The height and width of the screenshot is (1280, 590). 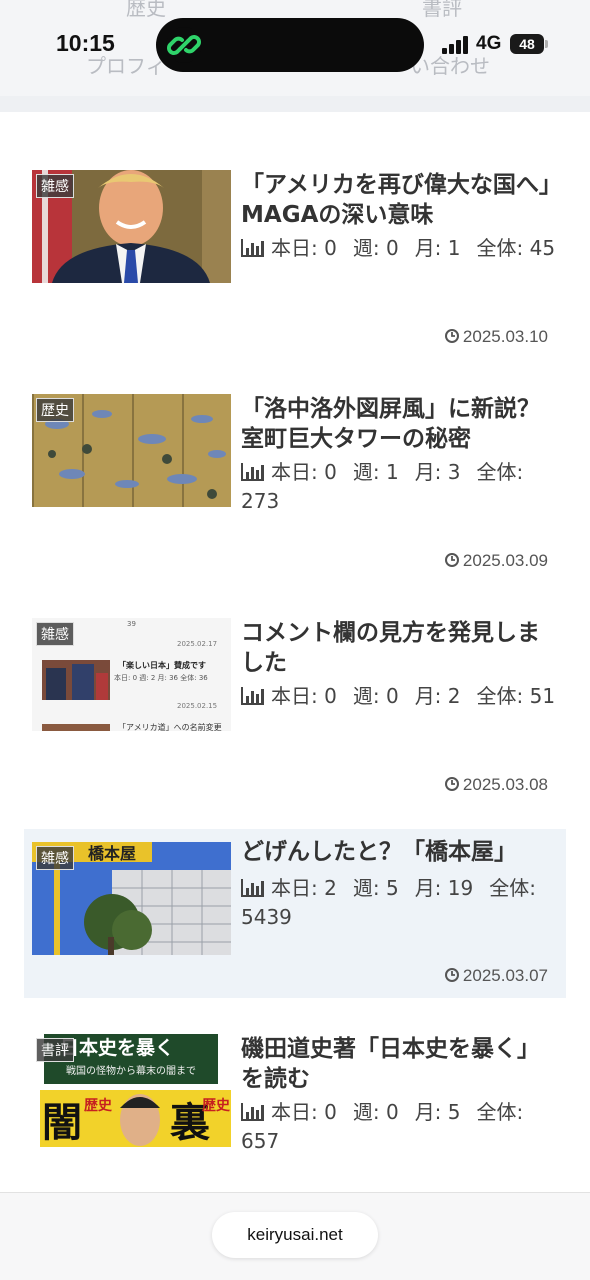 What do you see at coordinates (162, 665) in the screenshot?
I see `thumb-headline: 「楽しい日本」賛成です` at bounding box center [162, 665].